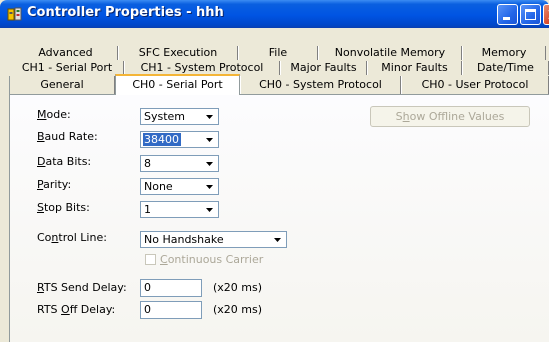 The height and width of the screenshot is (342, 549). What do you see at coordinates (147, 209) in the screenshot?
I see `stop-bits-value: 1` at bounding box center [147, 209].